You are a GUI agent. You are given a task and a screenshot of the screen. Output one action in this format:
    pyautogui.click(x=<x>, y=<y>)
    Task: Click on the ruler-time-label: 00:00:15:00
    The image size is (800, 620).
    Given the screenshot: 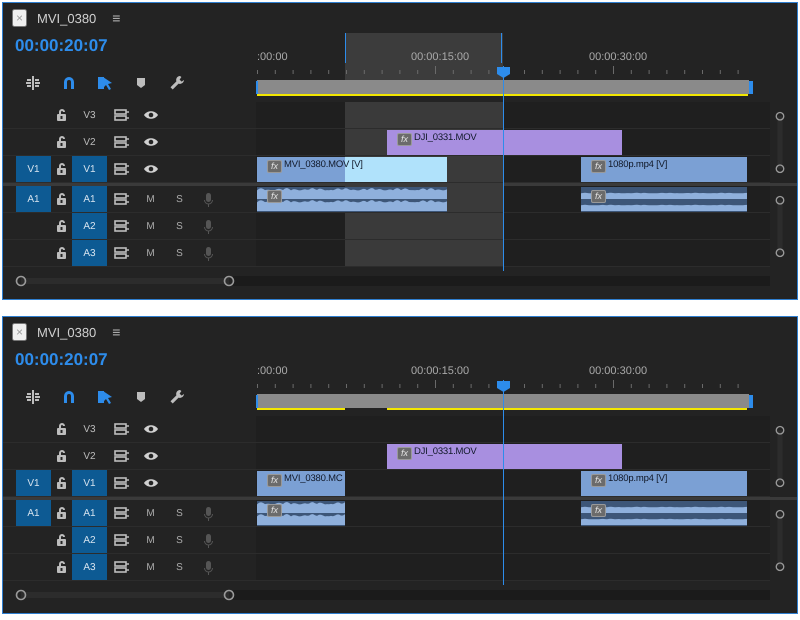 What is the action you would take?
    pyautogui.click(x=440, y=371)
    